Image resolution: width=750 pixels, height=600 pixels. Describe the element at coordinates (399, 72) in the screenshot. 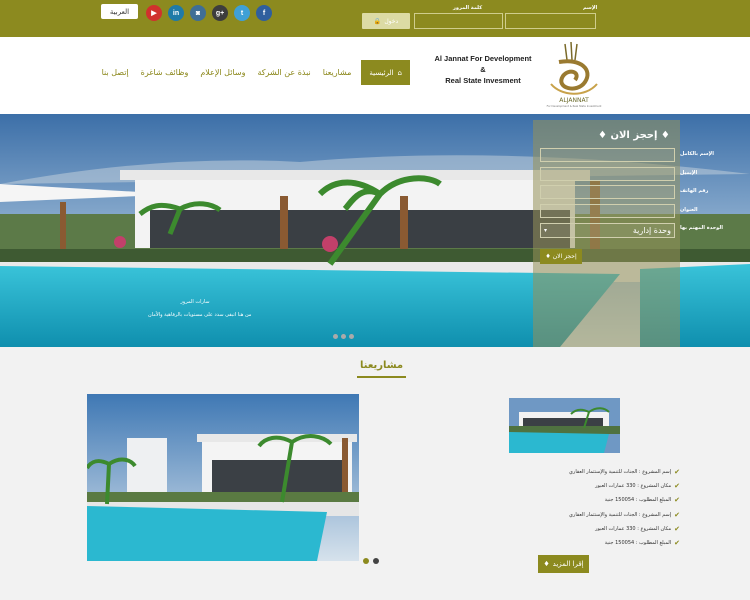

I see `home-icon: ⌂` at that location.